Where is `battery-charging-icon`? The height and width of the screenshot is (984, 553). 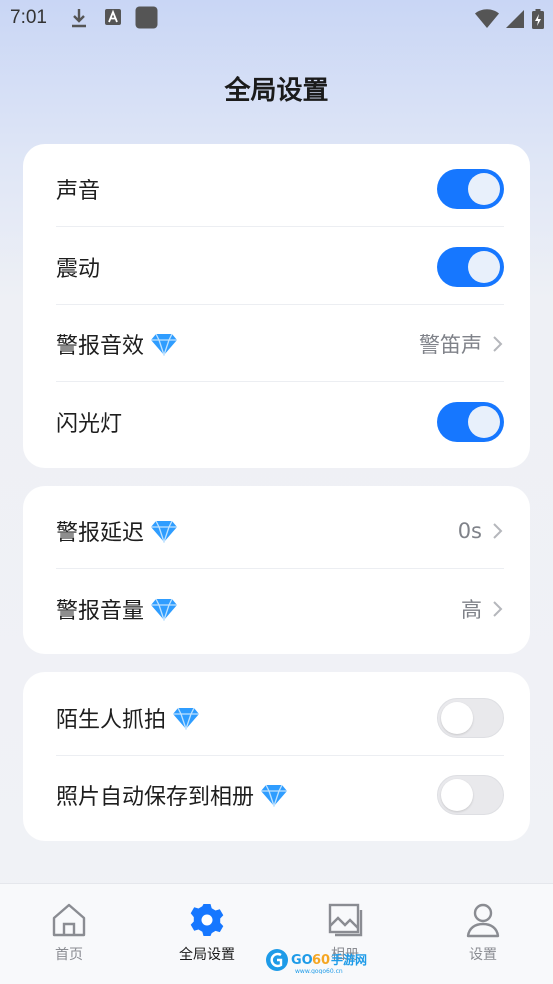
battery-charging-icon is located at coordinates (538, 19).